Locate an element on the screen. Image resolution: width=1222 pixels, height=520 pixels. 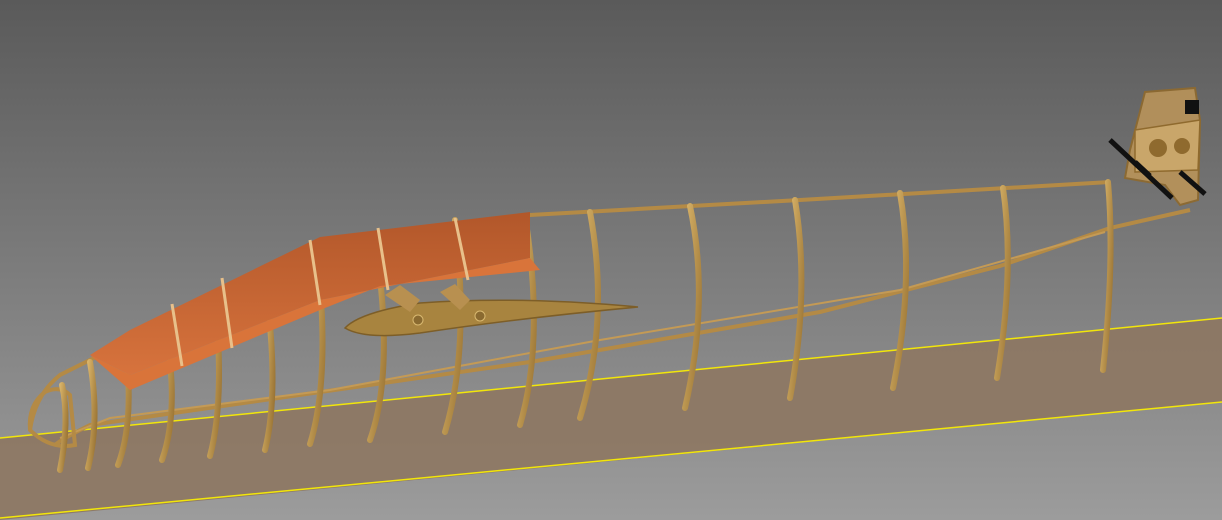
tail-black-block is located at coordinates (1192, 107).